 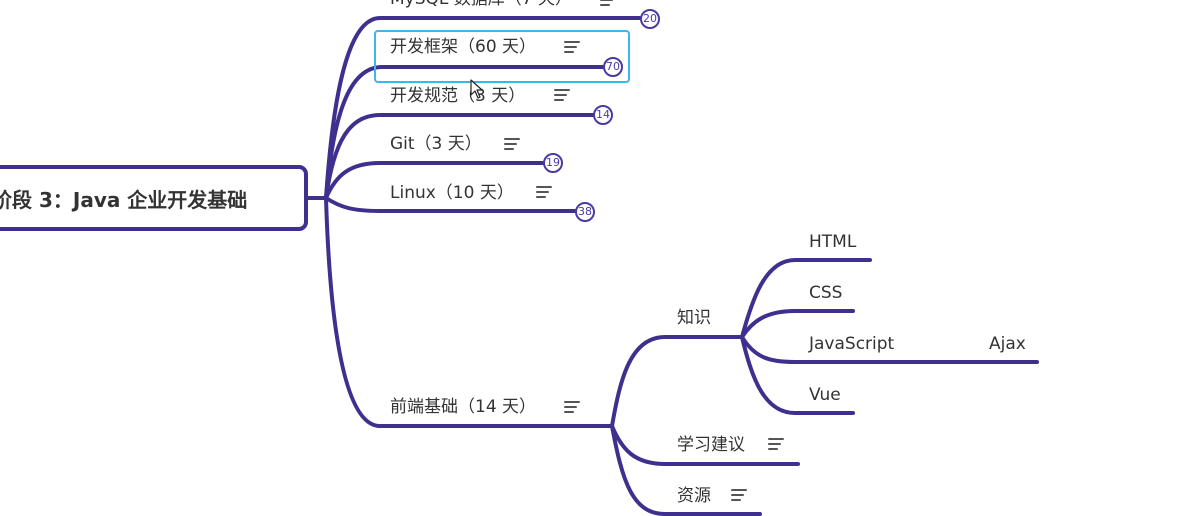 I want to click on count-badge: 70, so click(x=613, y=67).